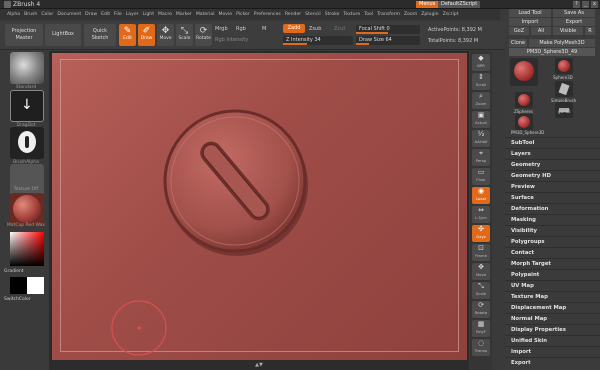  What do you see at coordinates (294, 28) in the screenshot?
I see `zadd-toggle: Zadd` at bounding box center [294, 28].